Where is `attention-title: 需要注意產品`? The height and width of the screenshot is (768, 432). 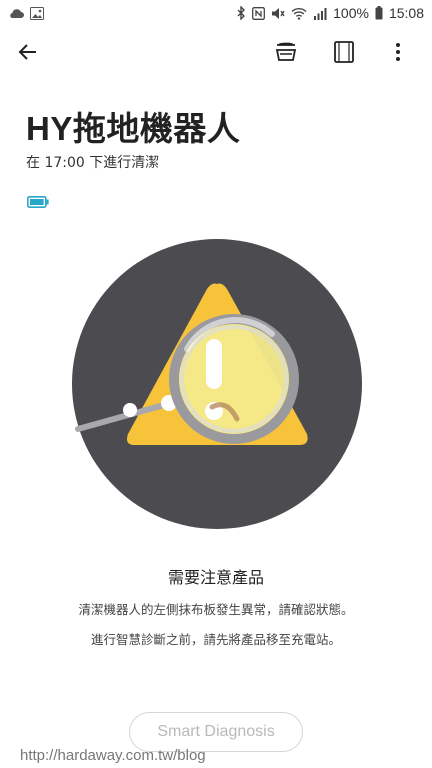
attention-title: 需要注意產品 is located at coordinates (215, 577).